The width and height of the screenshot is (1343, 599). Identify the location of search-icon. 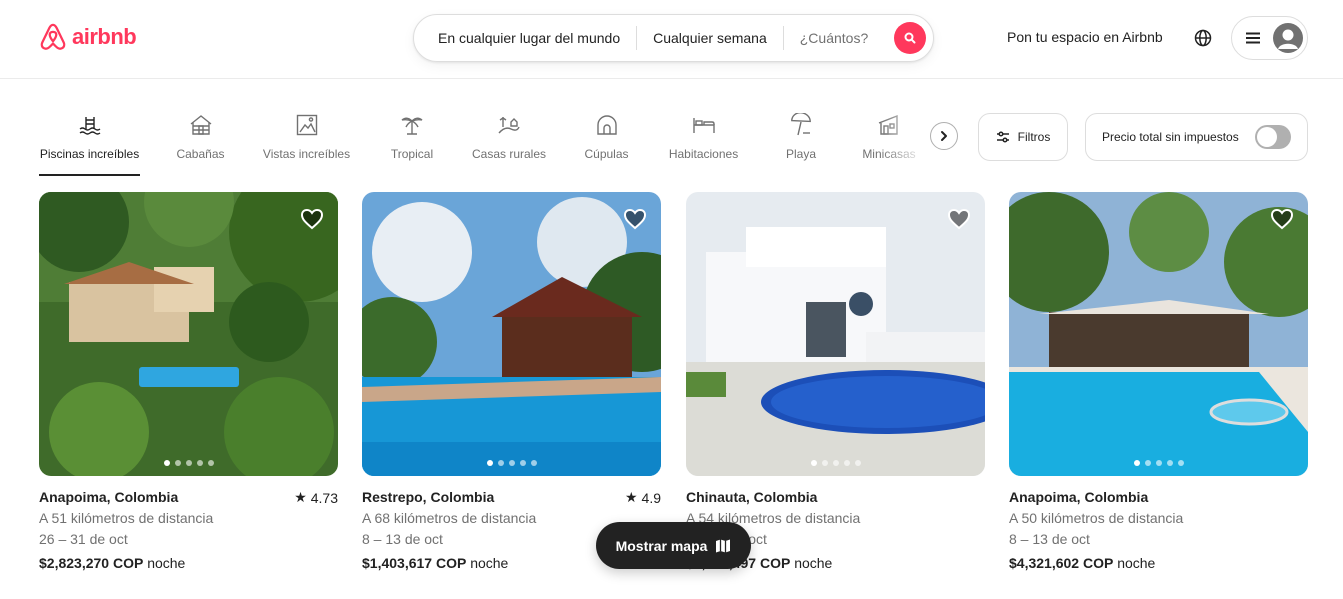
(910, 38).